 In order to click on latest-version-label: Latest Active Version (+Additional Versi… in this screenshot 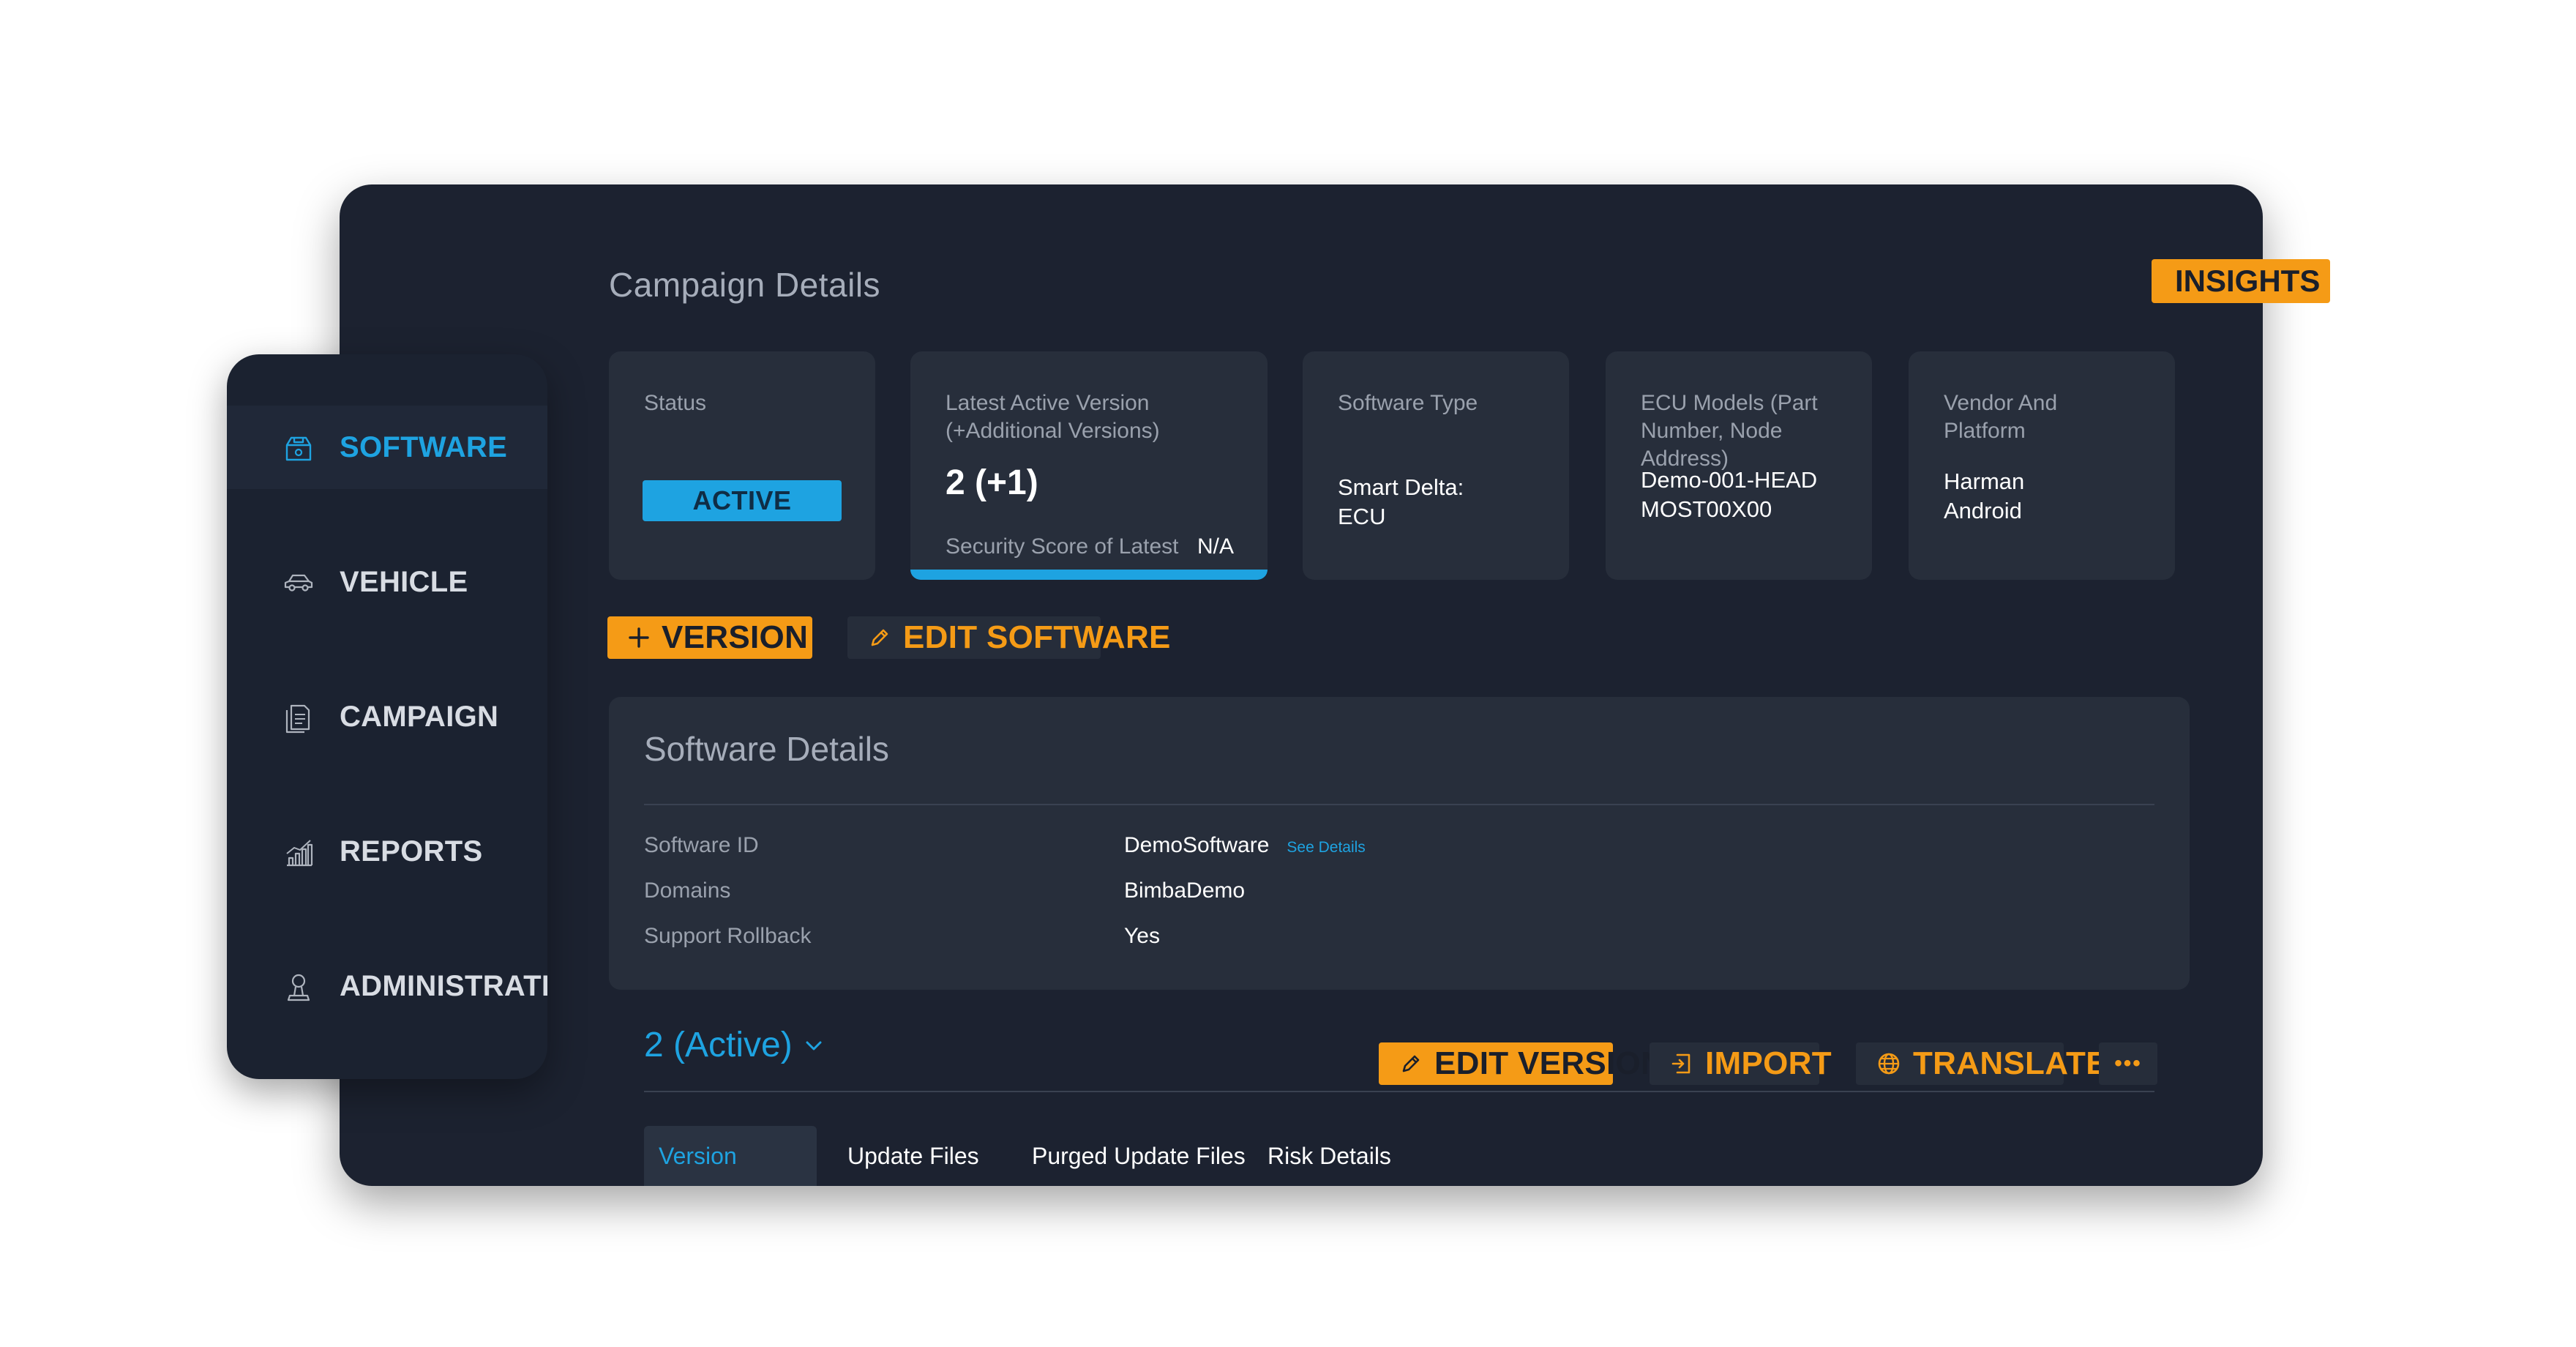, I will do `click(1053, 417)`.